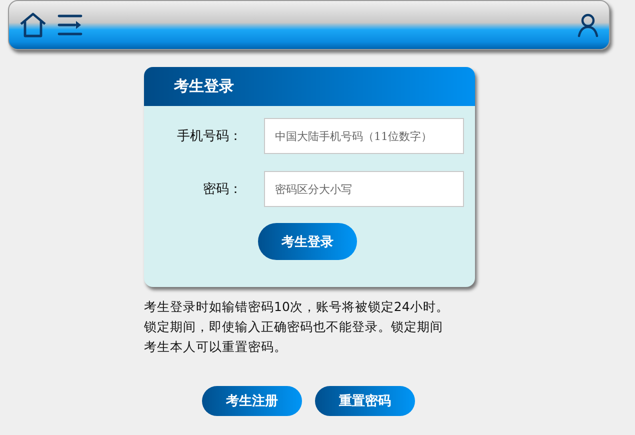 The height and width of the screenshot is (435, 635). What do you see at coordinates (364, 136) in the screenshot?
I see `input-field: 中国大陆手机号码（11位数字）` at bounding box center [364, 136].